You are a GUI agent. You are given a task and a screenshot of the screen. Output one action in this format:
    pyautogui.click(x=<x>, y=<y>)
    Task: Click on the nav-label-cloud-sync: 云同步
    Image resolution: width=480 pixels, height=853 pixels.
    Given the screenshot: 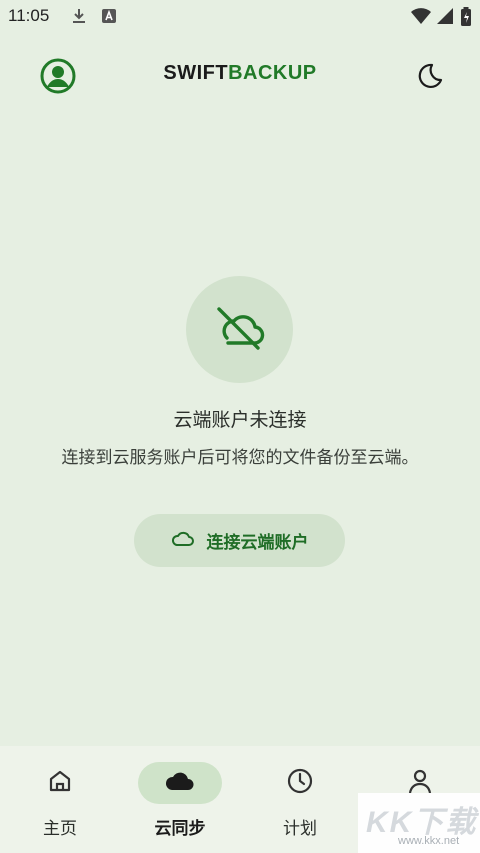 What is the action you would take?
    pyautogui.click(x=180, y=829)
    